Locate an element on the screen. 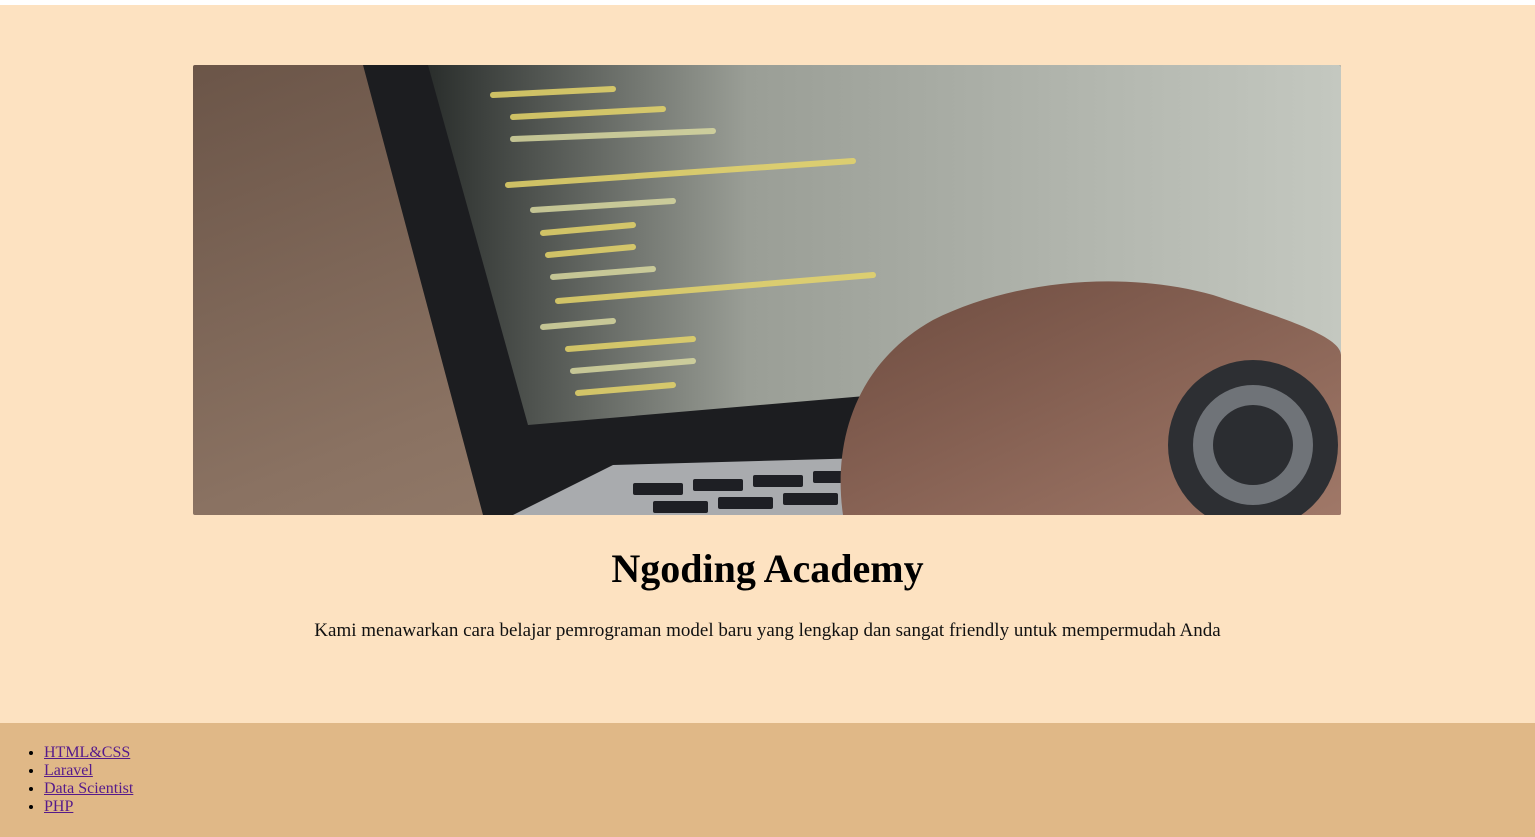 This screenshot has height=837, width=1535. list-item: HTML&CSS is located at coordinates (88, 753).